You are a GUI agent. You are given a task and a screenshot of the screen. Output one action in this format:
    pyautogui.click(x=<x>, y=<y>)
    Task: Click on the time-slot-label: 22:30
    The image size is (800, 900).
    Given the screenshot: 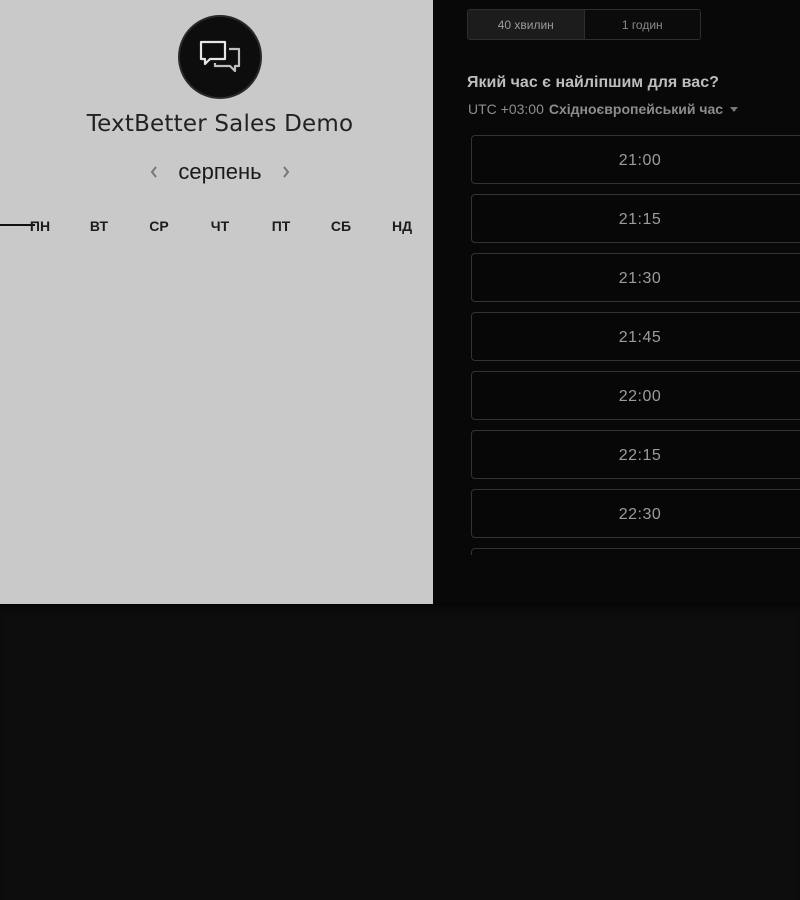 What is the action you would take?
    pyautogui.click(x=640, y=514)
    